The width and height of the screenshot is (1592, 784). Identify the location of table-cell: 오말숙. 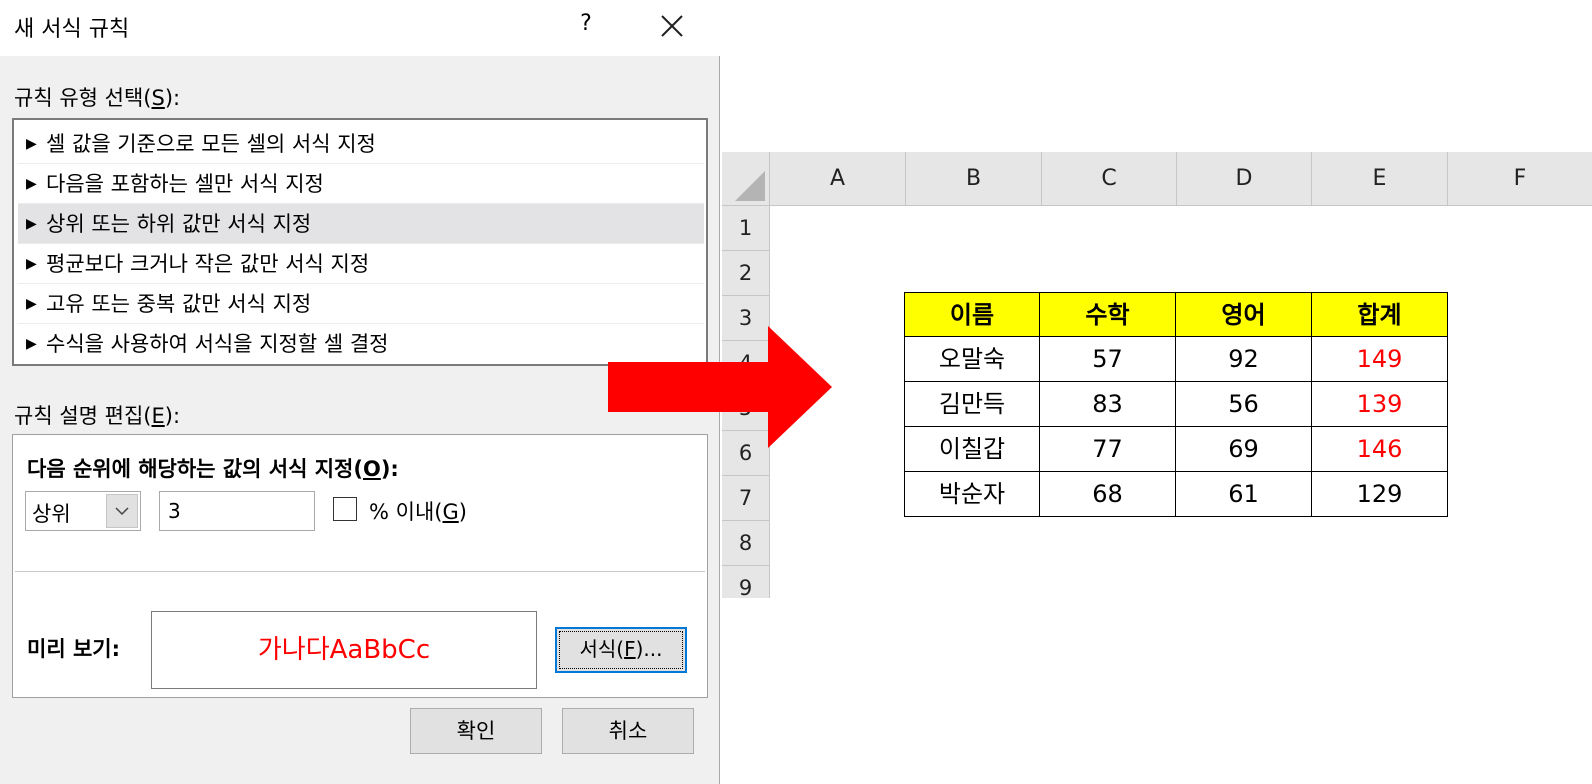
(972, 359).